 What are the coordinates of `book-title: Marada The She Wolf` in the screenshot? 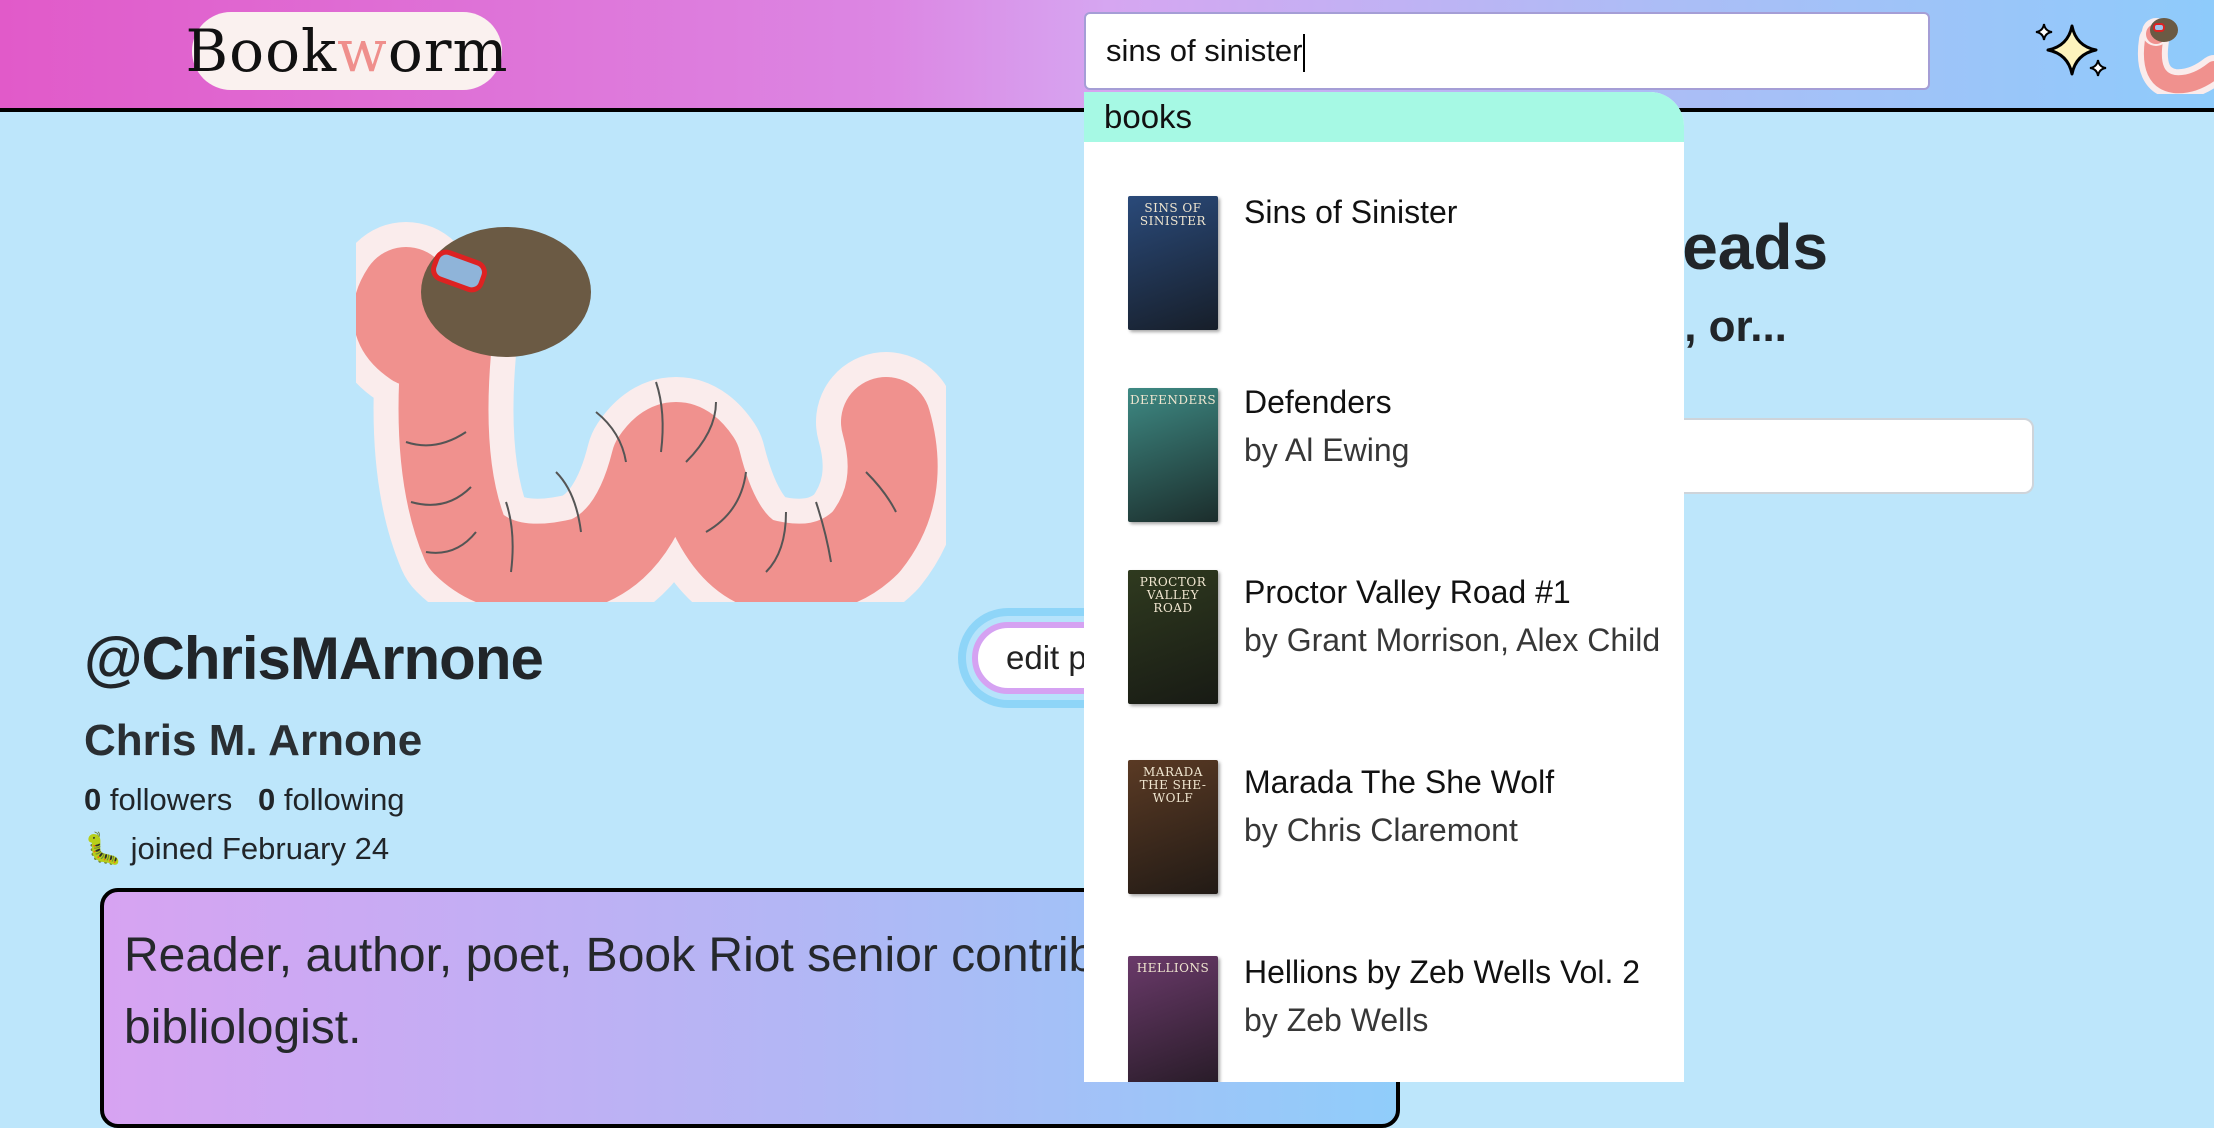 It's located at (1399, 782).